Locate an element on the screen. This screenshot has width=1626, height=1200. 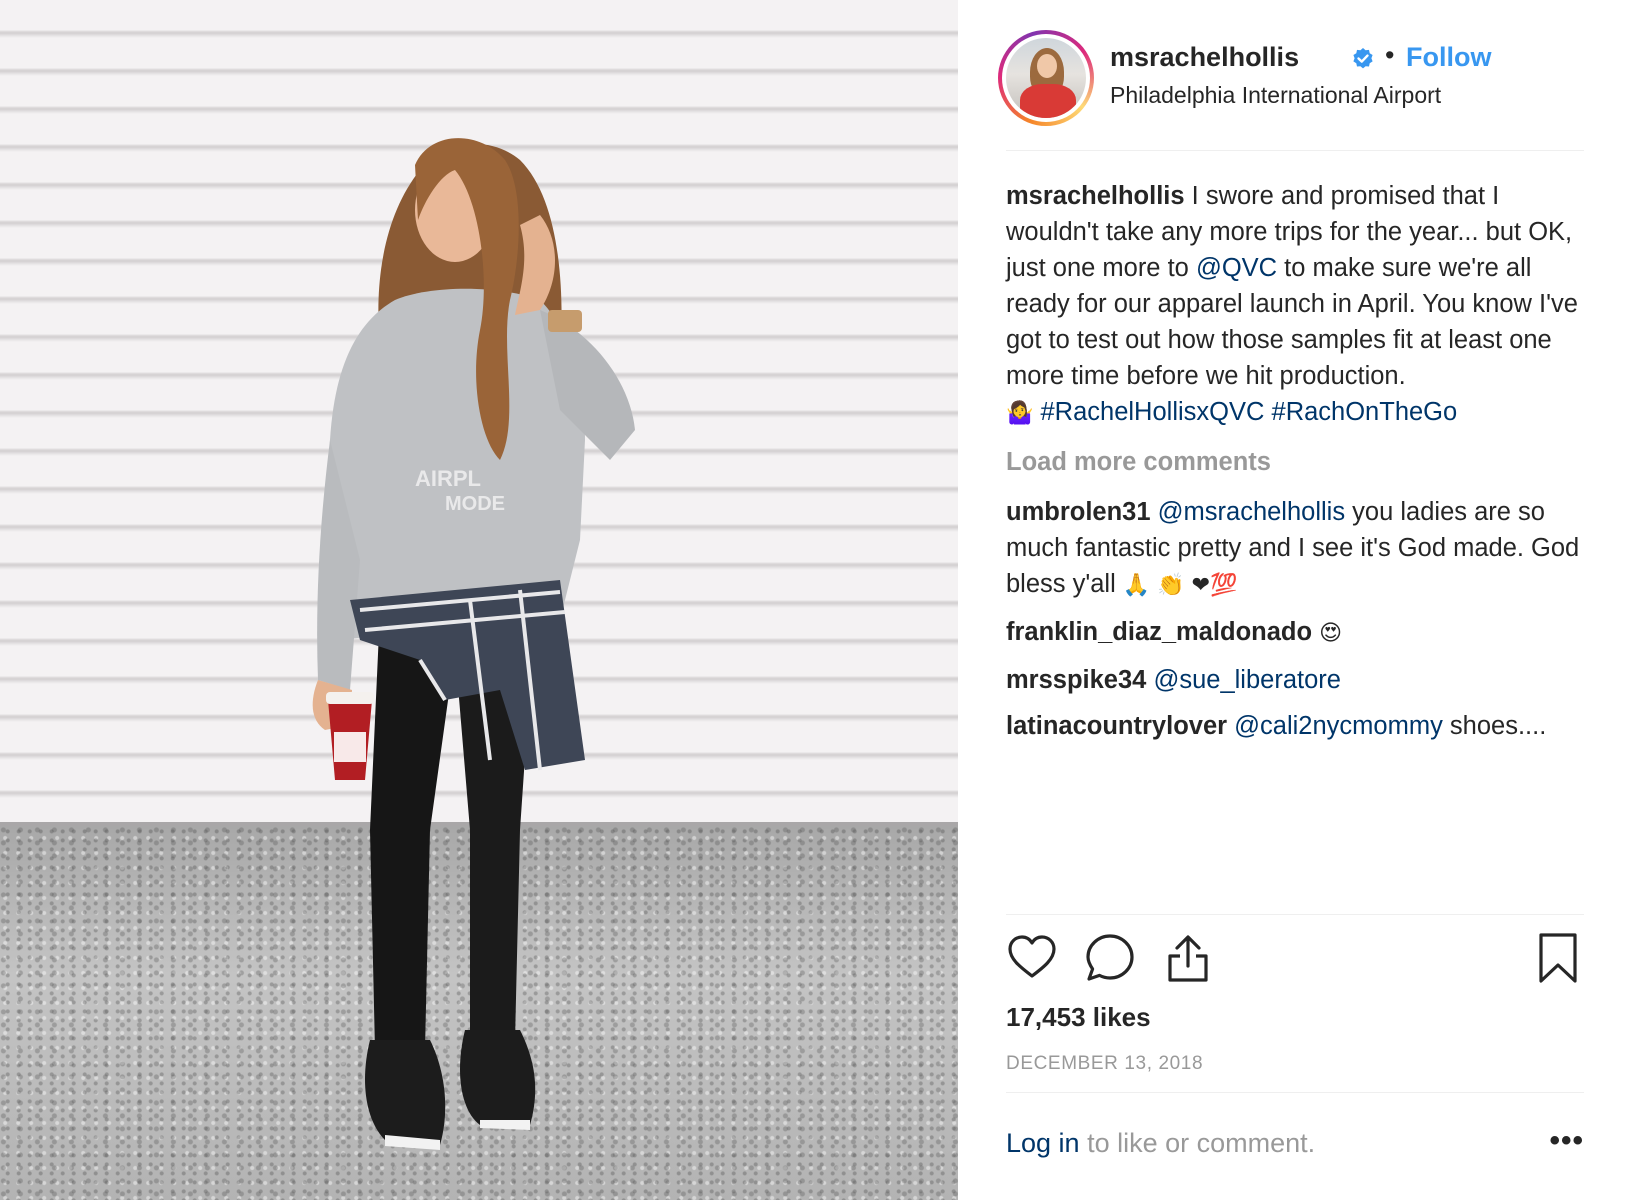
caption-mention: @QVC is located at coordinates (1236, 268).